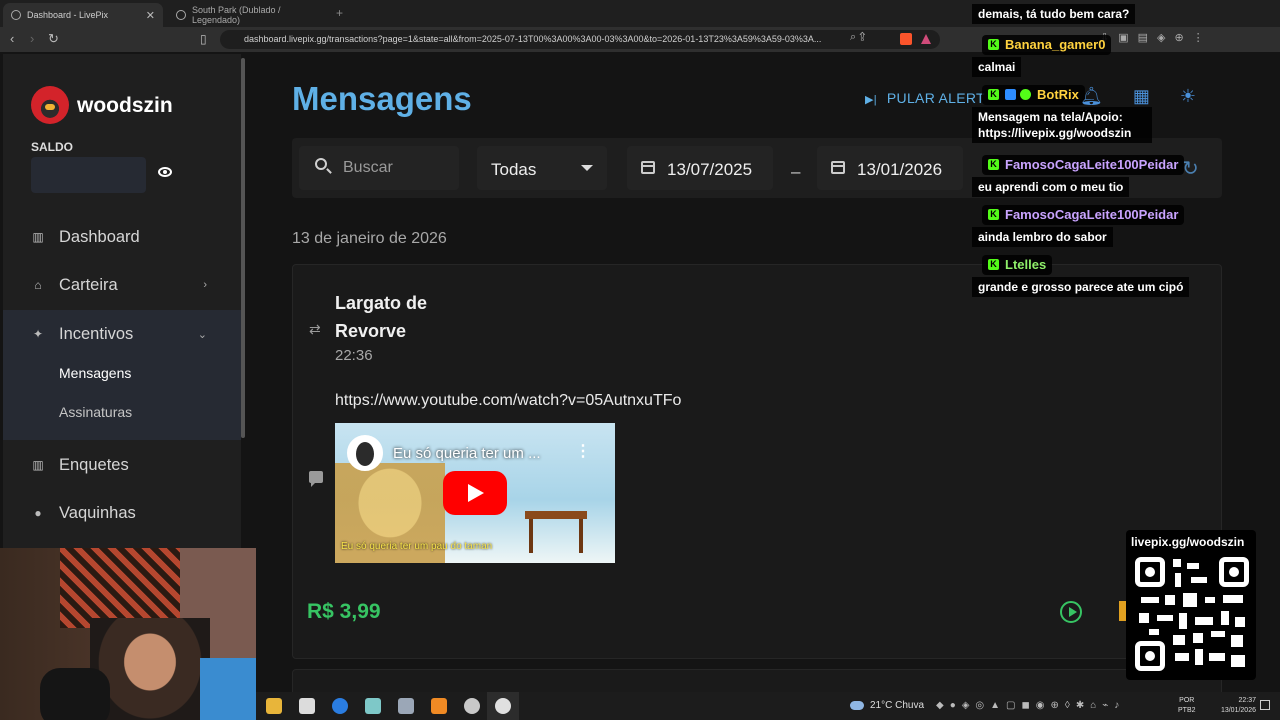 This screenshot has width=1280, height=720. I want to click on sidebar-item-label: Carteira, so click(88, 284).